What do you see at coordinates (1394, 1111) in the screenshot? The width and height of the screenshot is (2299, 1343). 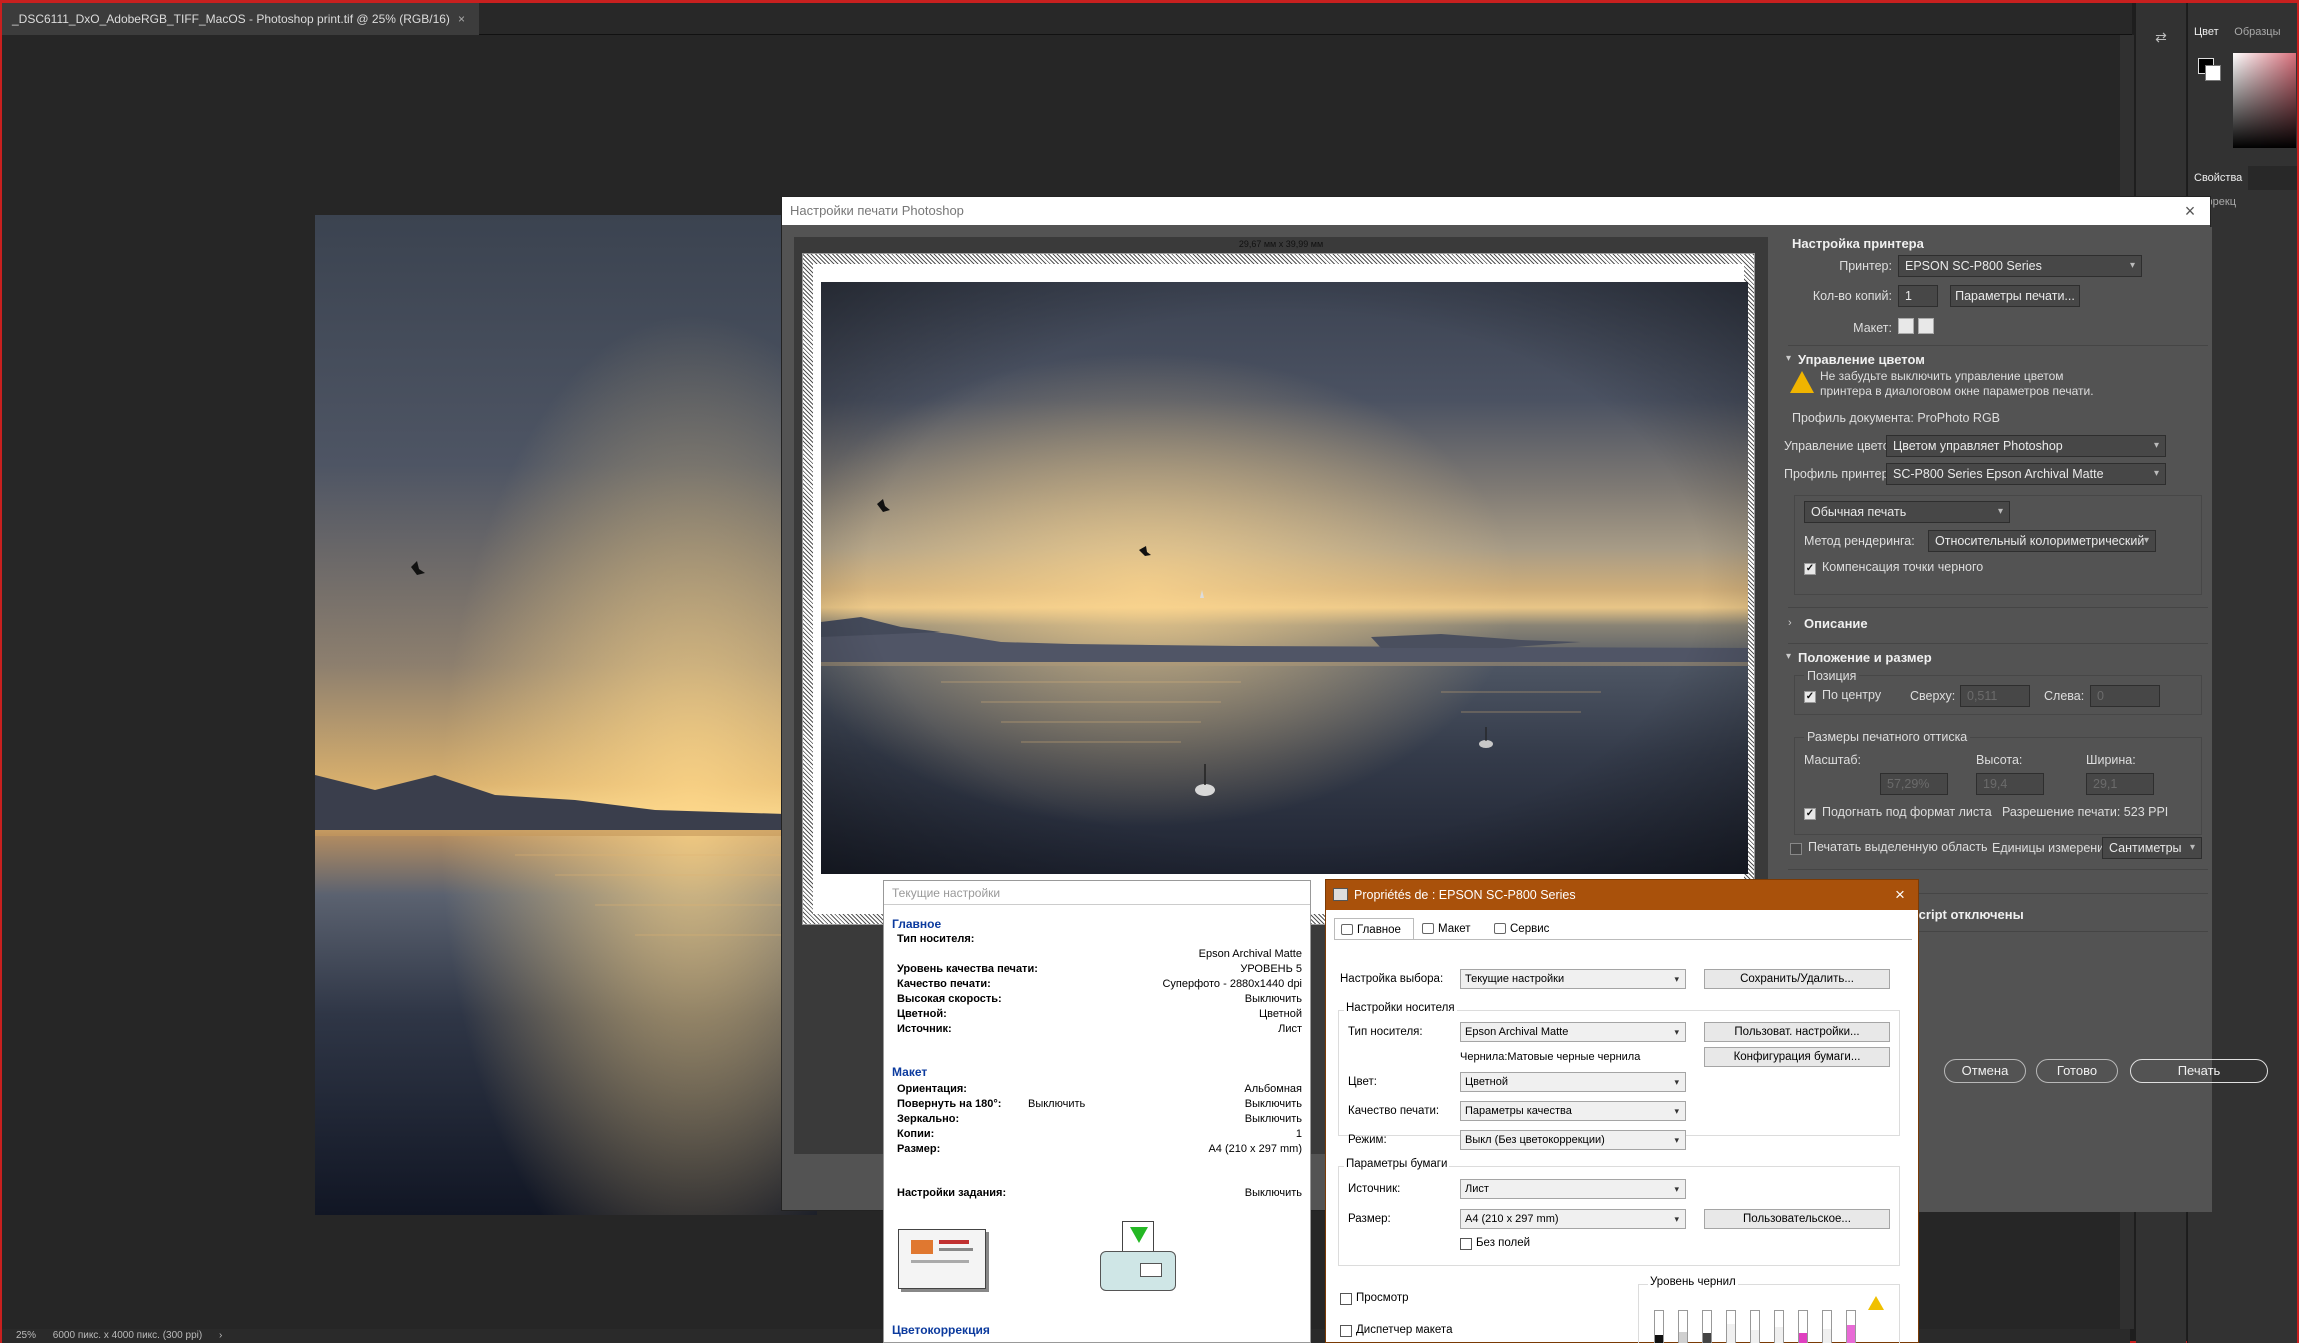 I see `quality-label: Качество печати:` at bounding box center [1394, 1111].